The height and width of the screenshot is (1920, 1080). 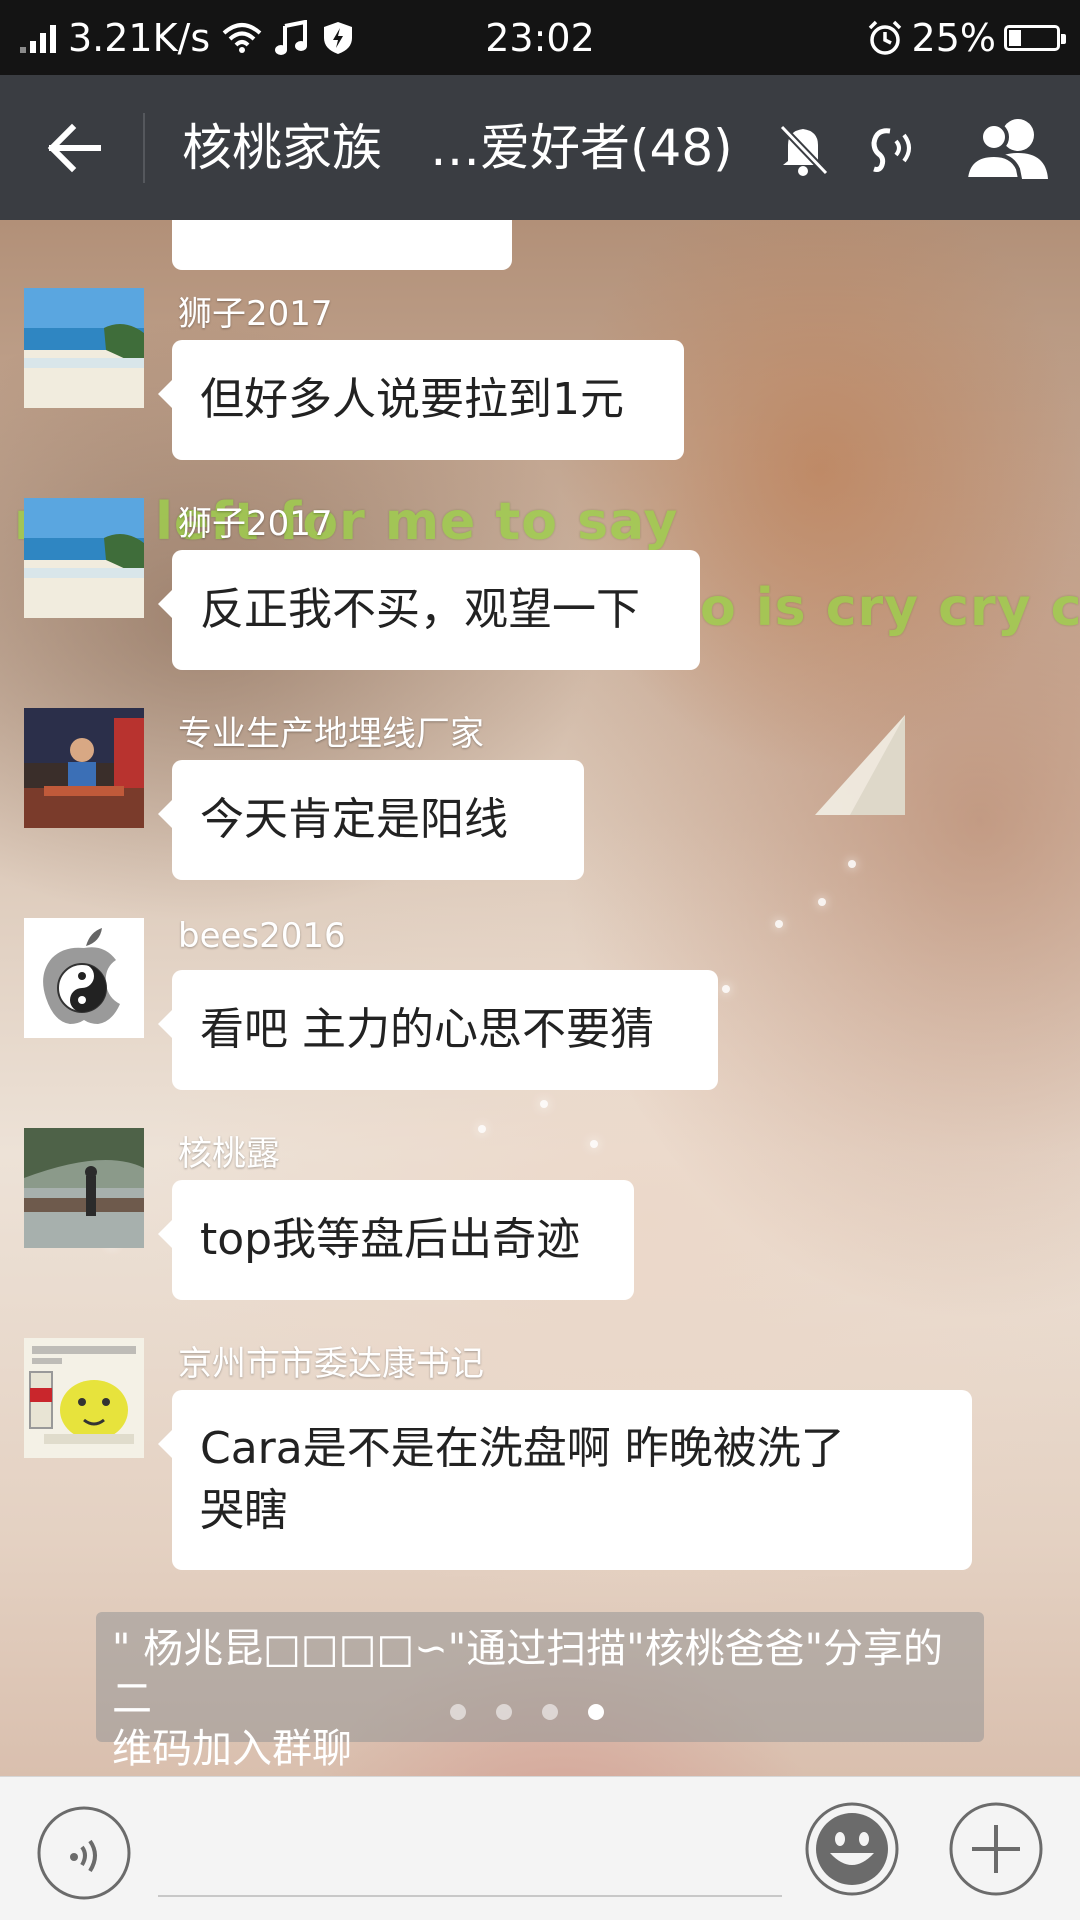 What do you see at coordinates (804, 150) in the screenshot?
I see `mute-notifications-icon` at bounding box center [804, 150].